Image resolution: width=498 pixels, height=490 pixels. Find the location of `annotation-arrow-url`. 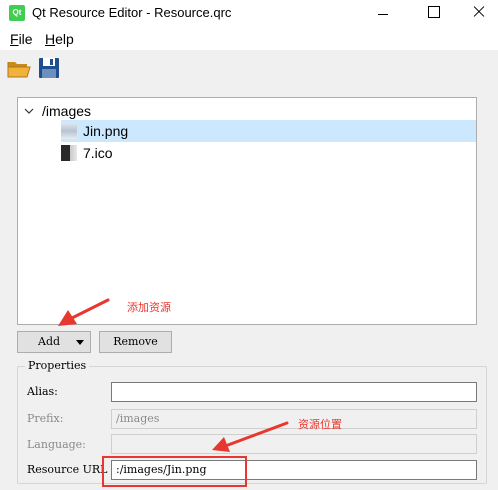

annotation-arrow-url is located at coordinates (250, 436).